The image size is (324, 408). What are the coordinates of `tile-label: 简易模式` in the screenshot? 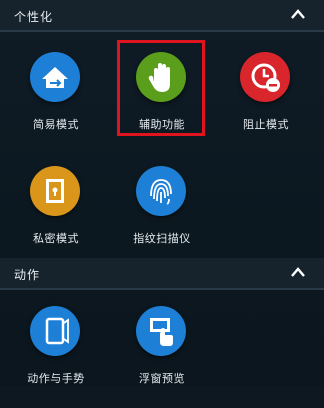 It's located at (56, 124).